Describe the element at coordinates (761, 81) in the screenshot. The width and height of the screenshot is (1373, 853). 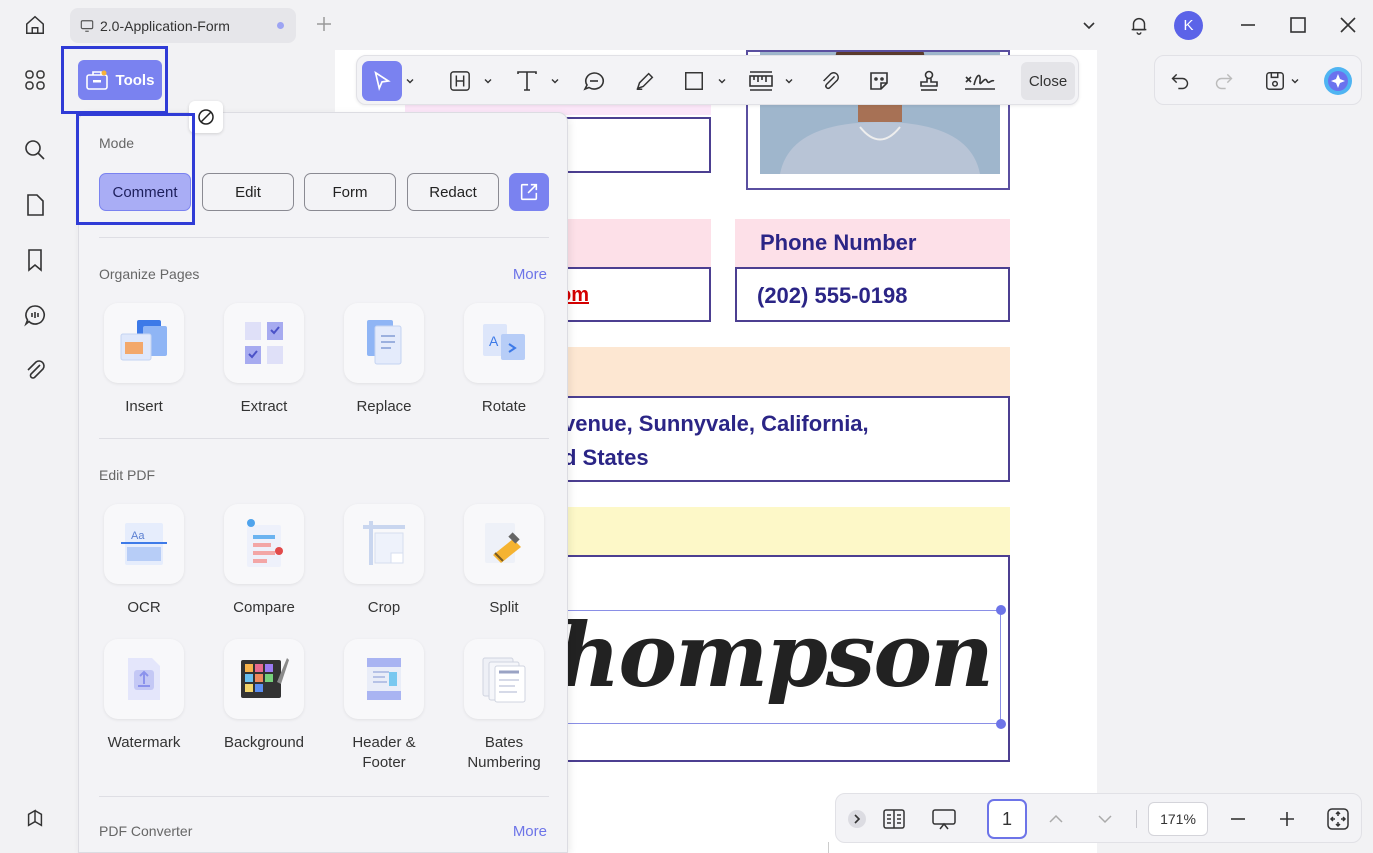
I see `measure-tool-icon` at that location.